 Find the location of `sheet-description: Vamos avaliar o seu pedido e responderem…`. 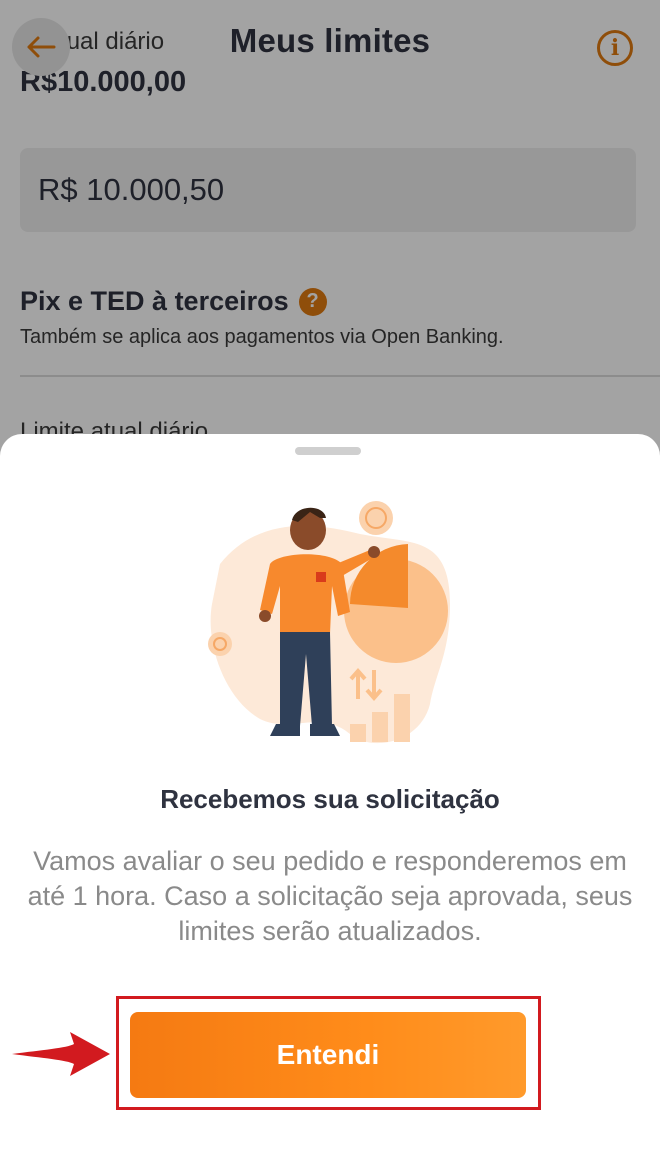

sheet-description: Vamos avaliar o seu pedido e responderem… is located at coordinates (330, 896).